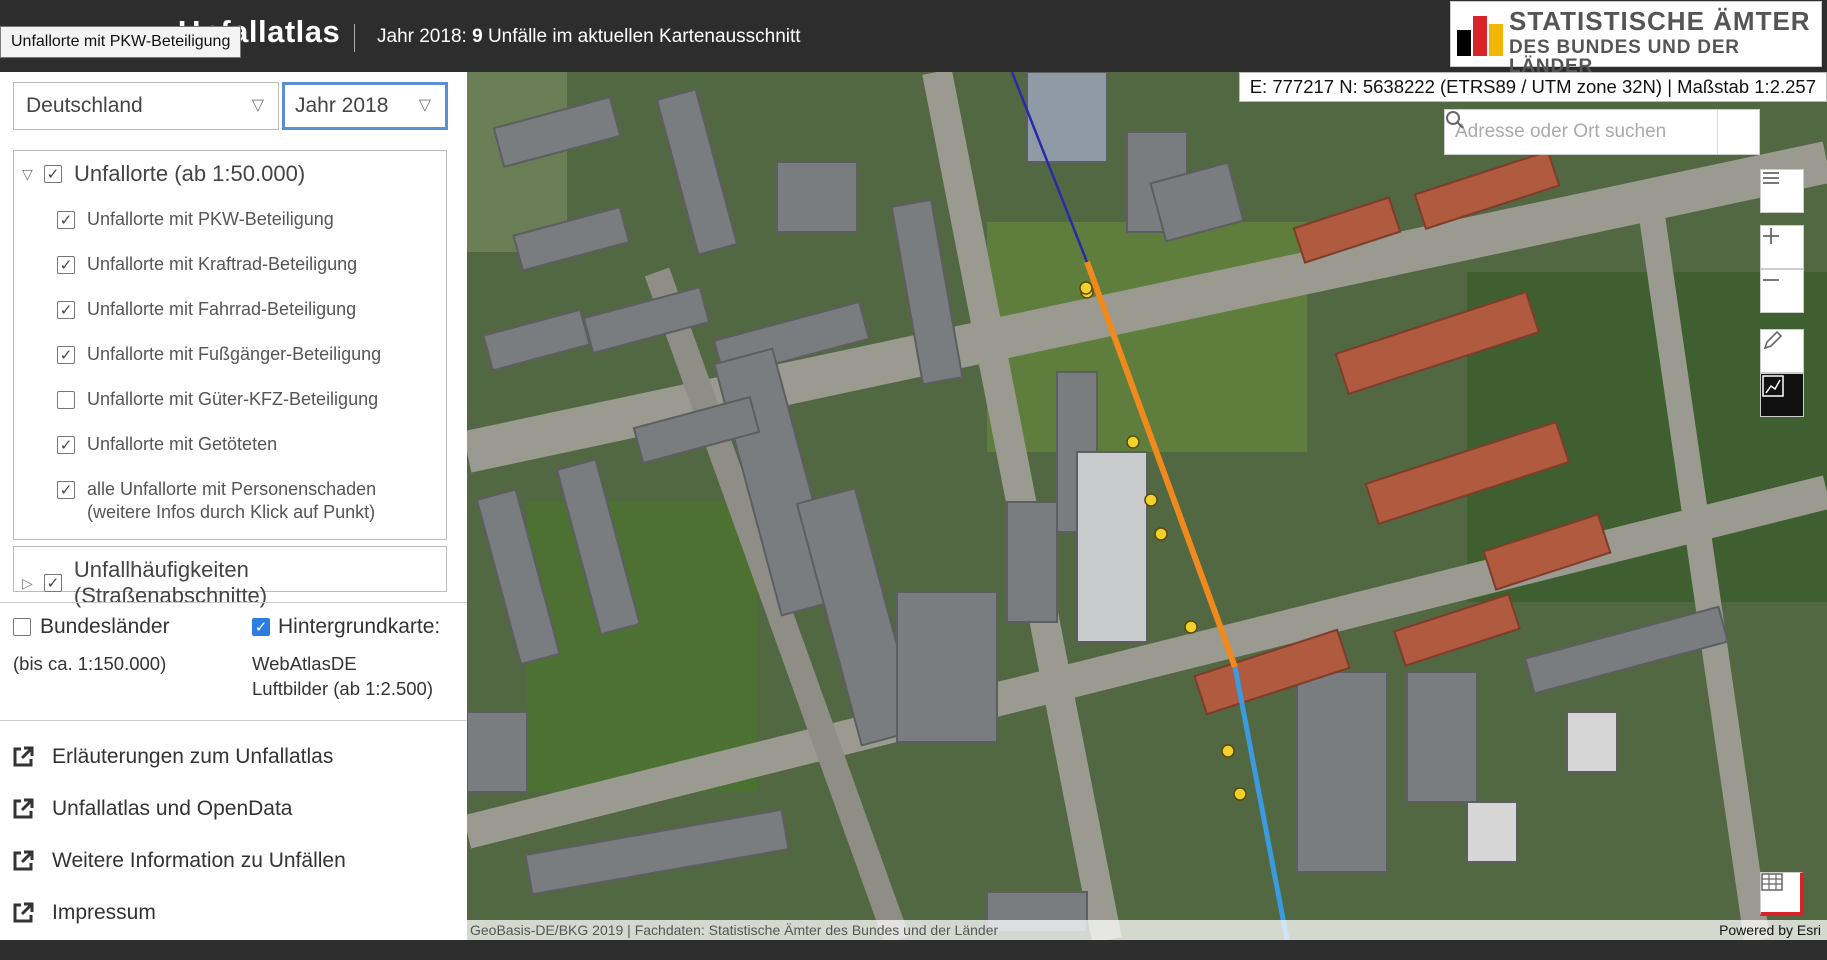 This screenshot has width=1827, height=960. Describe the element at coordinates (359, 626) in the screenshot. I see `basemap-label: Hintergrundkarte:` at that location.